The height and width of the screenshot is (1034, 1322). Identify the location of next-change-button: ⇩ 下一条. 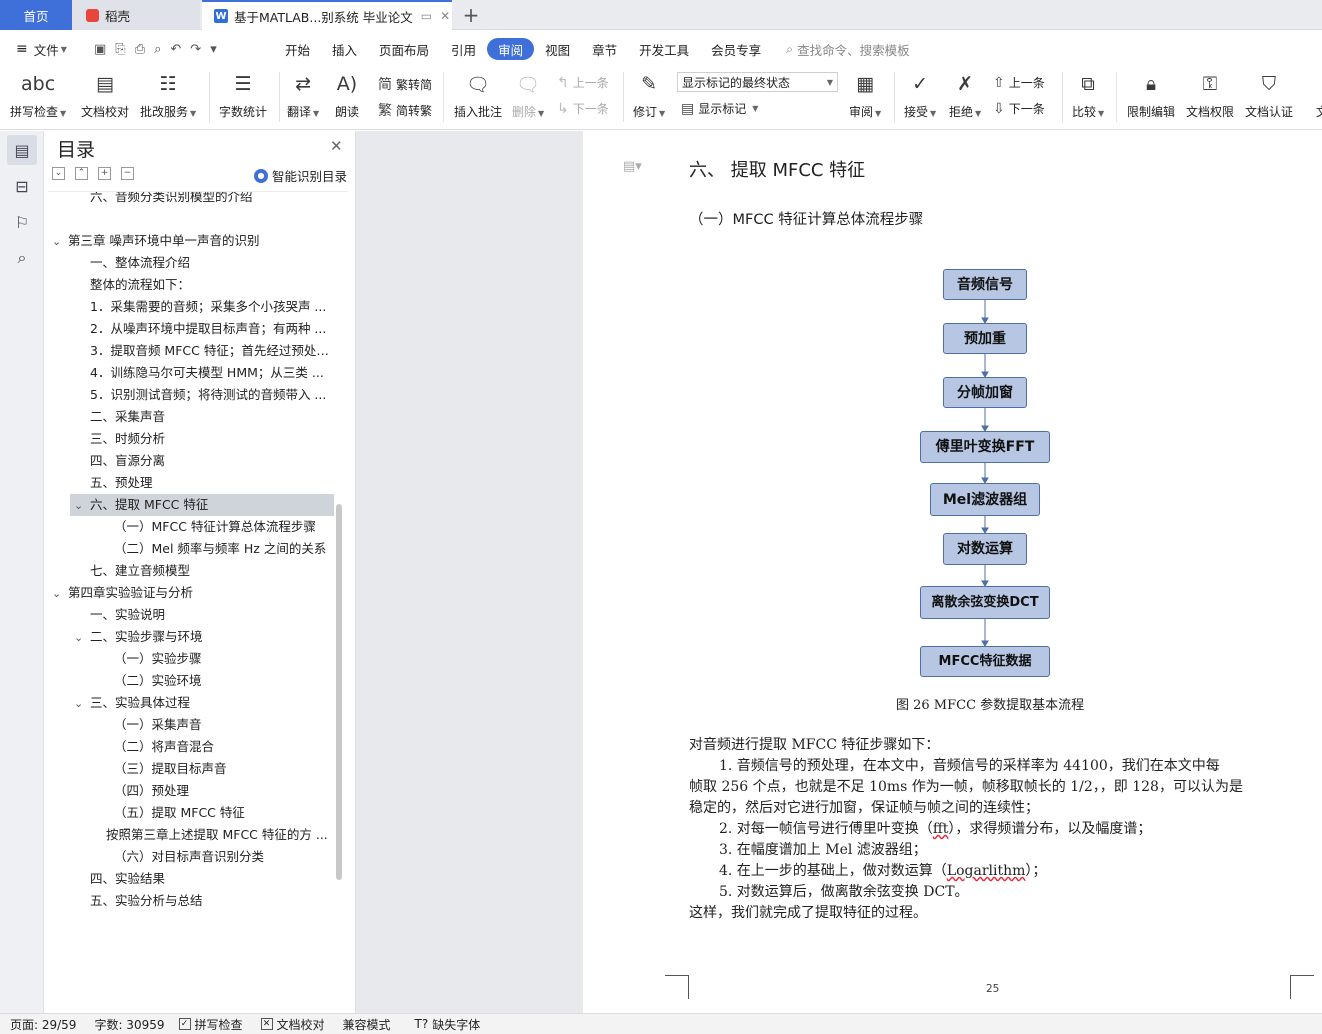
(1019, 108).